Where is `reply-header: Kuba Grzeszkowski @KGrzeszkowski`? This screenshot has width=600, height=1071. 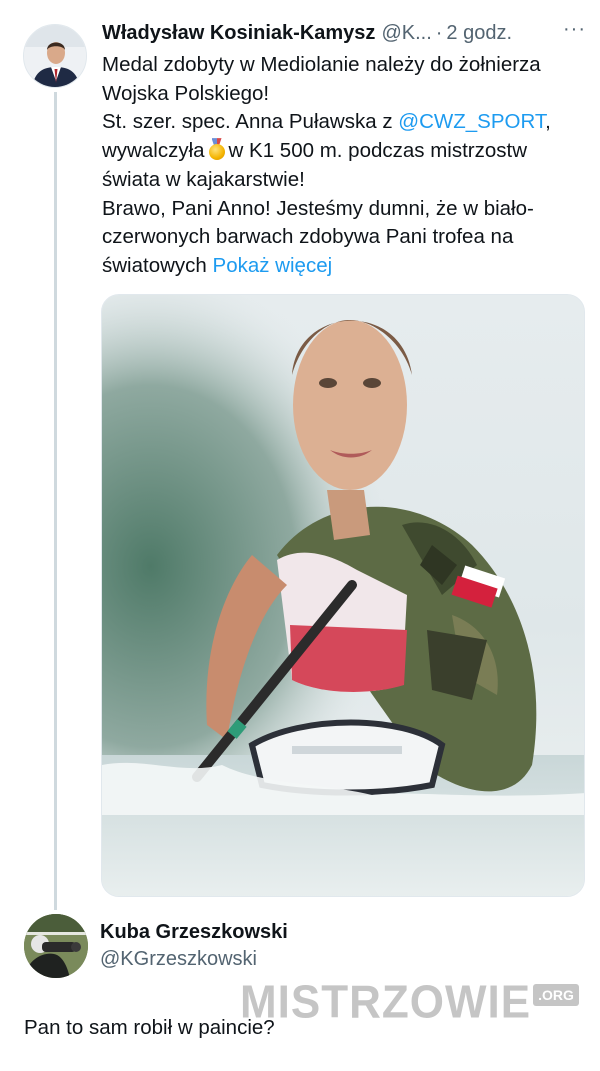 reply-header: Kuba Grzeszkowski @KGrzeszkowski is located at coordinates (194, 946).